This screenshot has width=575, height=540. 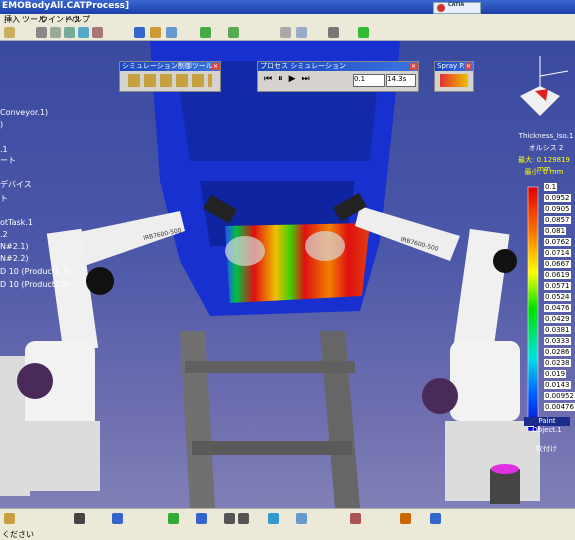 I want to click on product-icon, so click(x=55, y=32).